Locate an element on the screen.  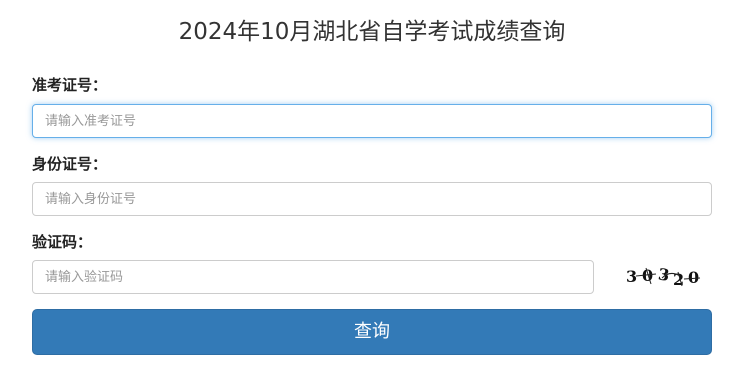
id-number-input is located at coordinates (372, 199).